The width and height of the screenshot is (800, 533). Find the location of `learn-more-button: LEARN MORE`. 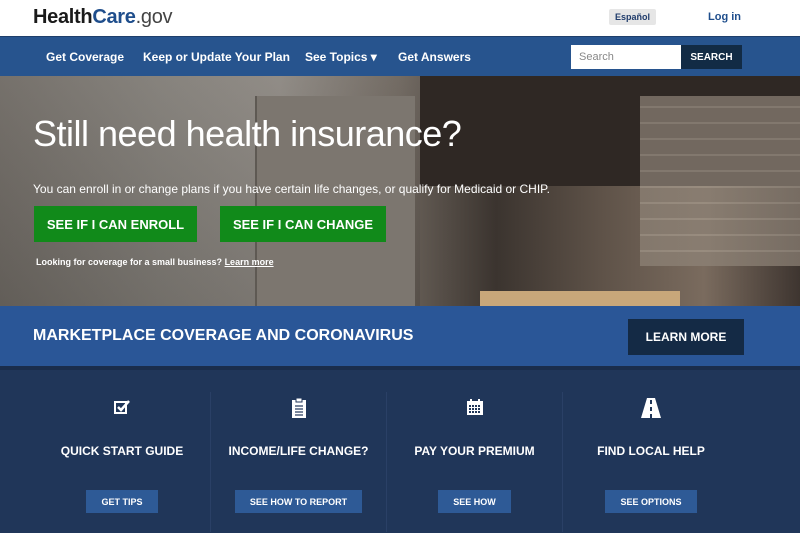

learn-more-button: LEARN MORE is located at coordinates (686, 337).